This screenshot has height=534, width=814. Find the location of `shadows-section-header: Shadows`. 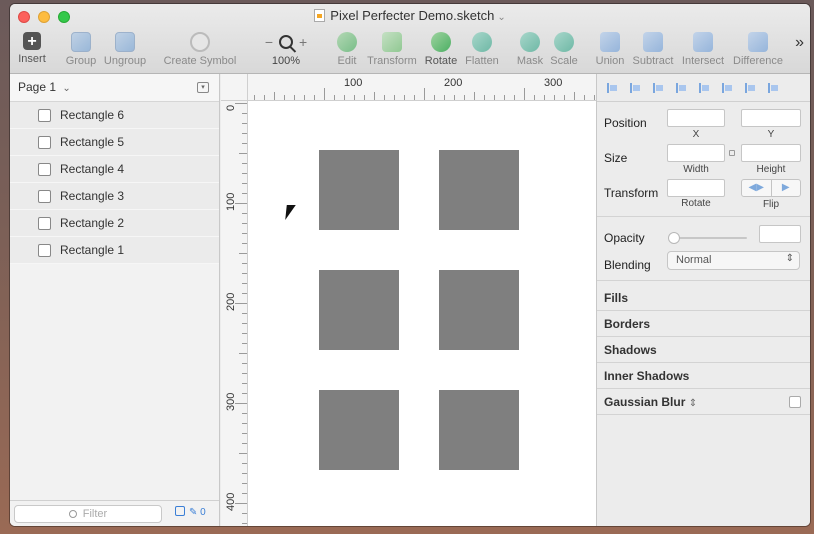

shadows-section-header: Shadows is located at coordinates (630, 350).